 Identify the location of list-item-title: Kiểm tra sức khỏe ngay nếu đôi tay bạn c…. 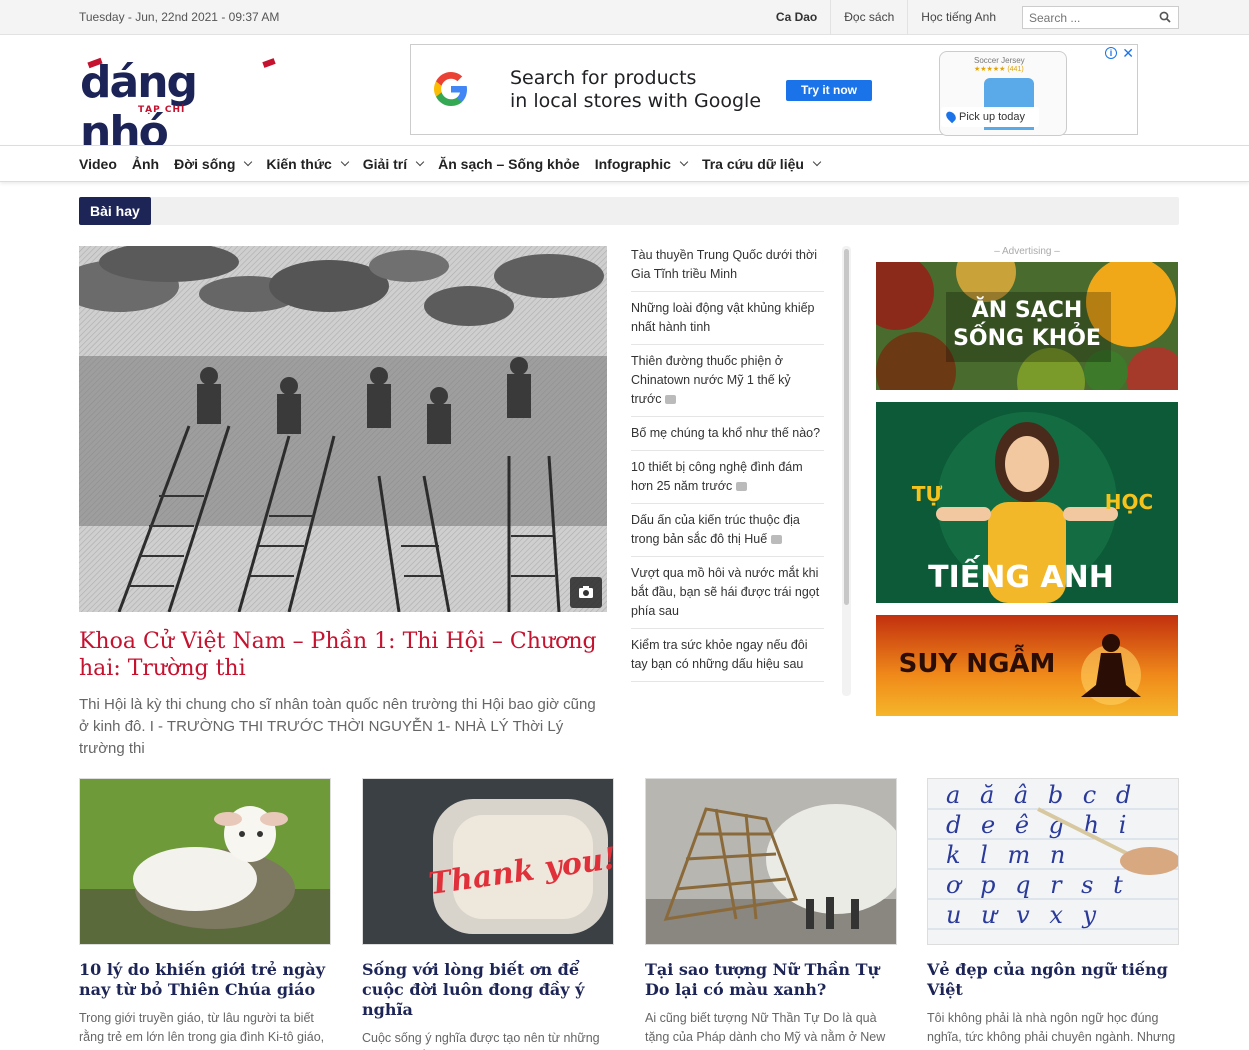
(719, 654).